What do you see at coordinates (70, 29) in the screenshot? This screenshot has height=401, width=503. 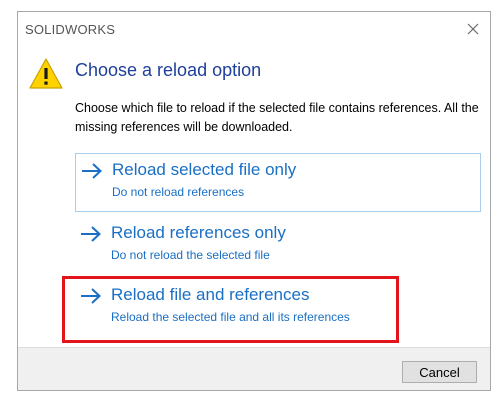 I see `window-title: SOLIDWORKS` at bounding box center [70, 29].